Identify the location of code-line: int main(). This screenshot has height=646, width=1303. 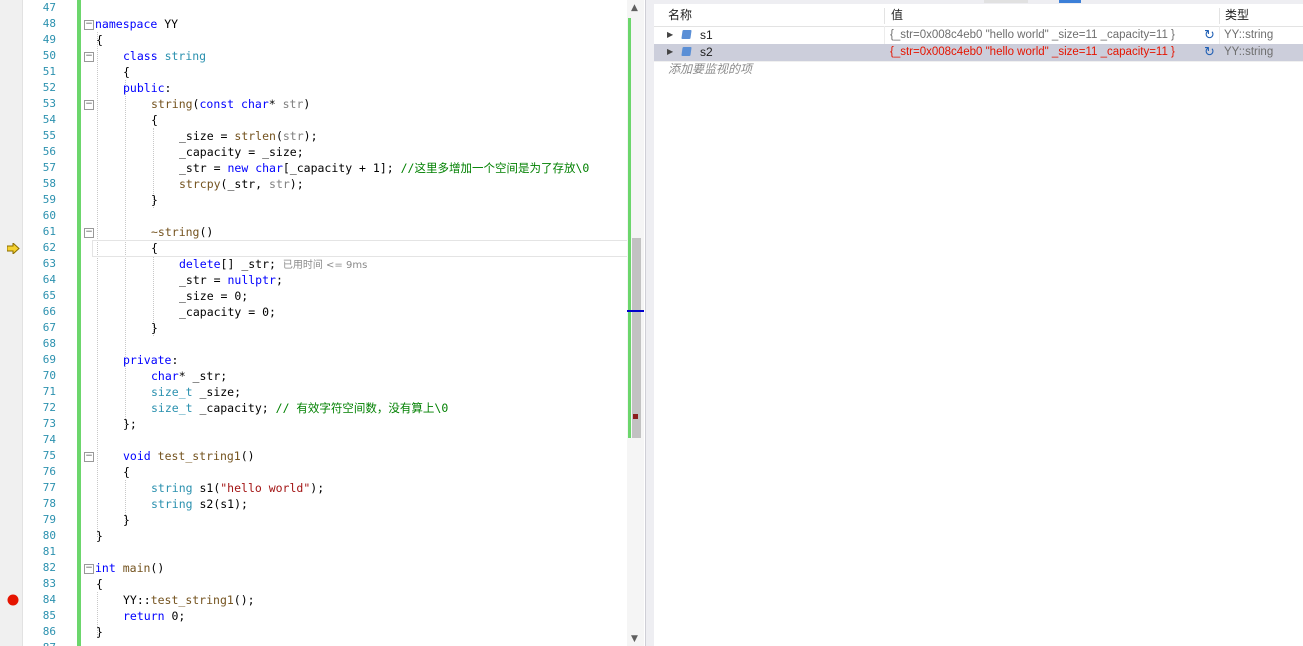
(130, 568).